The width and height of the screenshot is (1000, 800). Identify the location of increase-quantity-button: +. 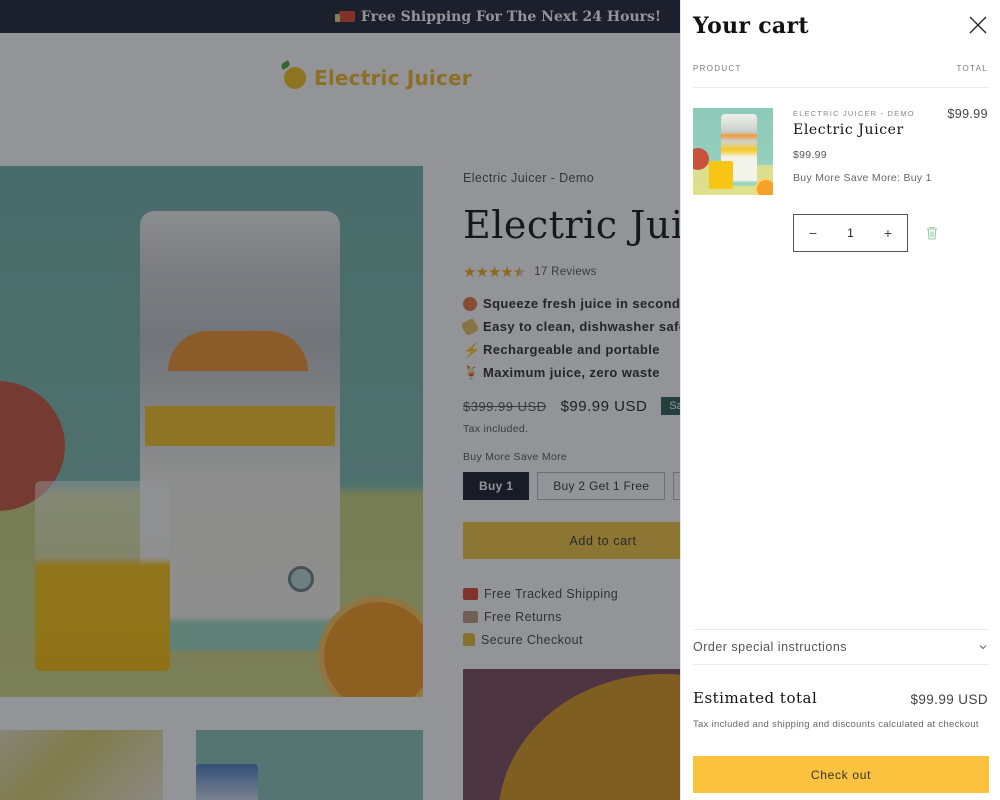
(888, 233).